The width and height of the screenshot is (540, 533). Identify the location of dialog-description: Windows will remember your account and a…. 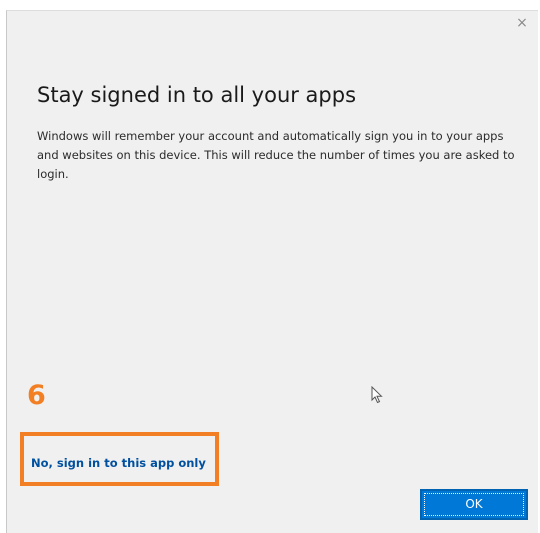
(276, 155).